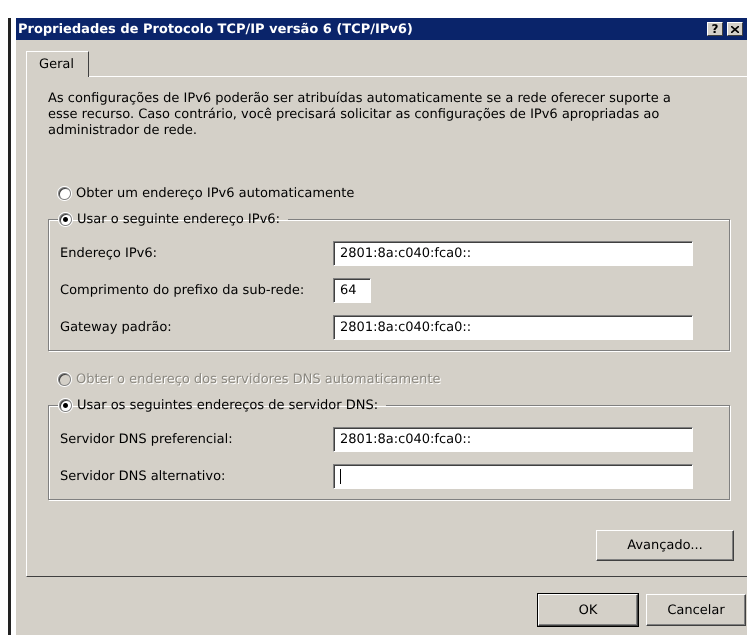 The image size is (747, 635). What do you see at coordinates (216, 29) in the screenshot?
I see `window-title: Propriedades de Protocolo TCP/IP versão 6 (TCP/IPv6)` at bounding box center [216, 29].